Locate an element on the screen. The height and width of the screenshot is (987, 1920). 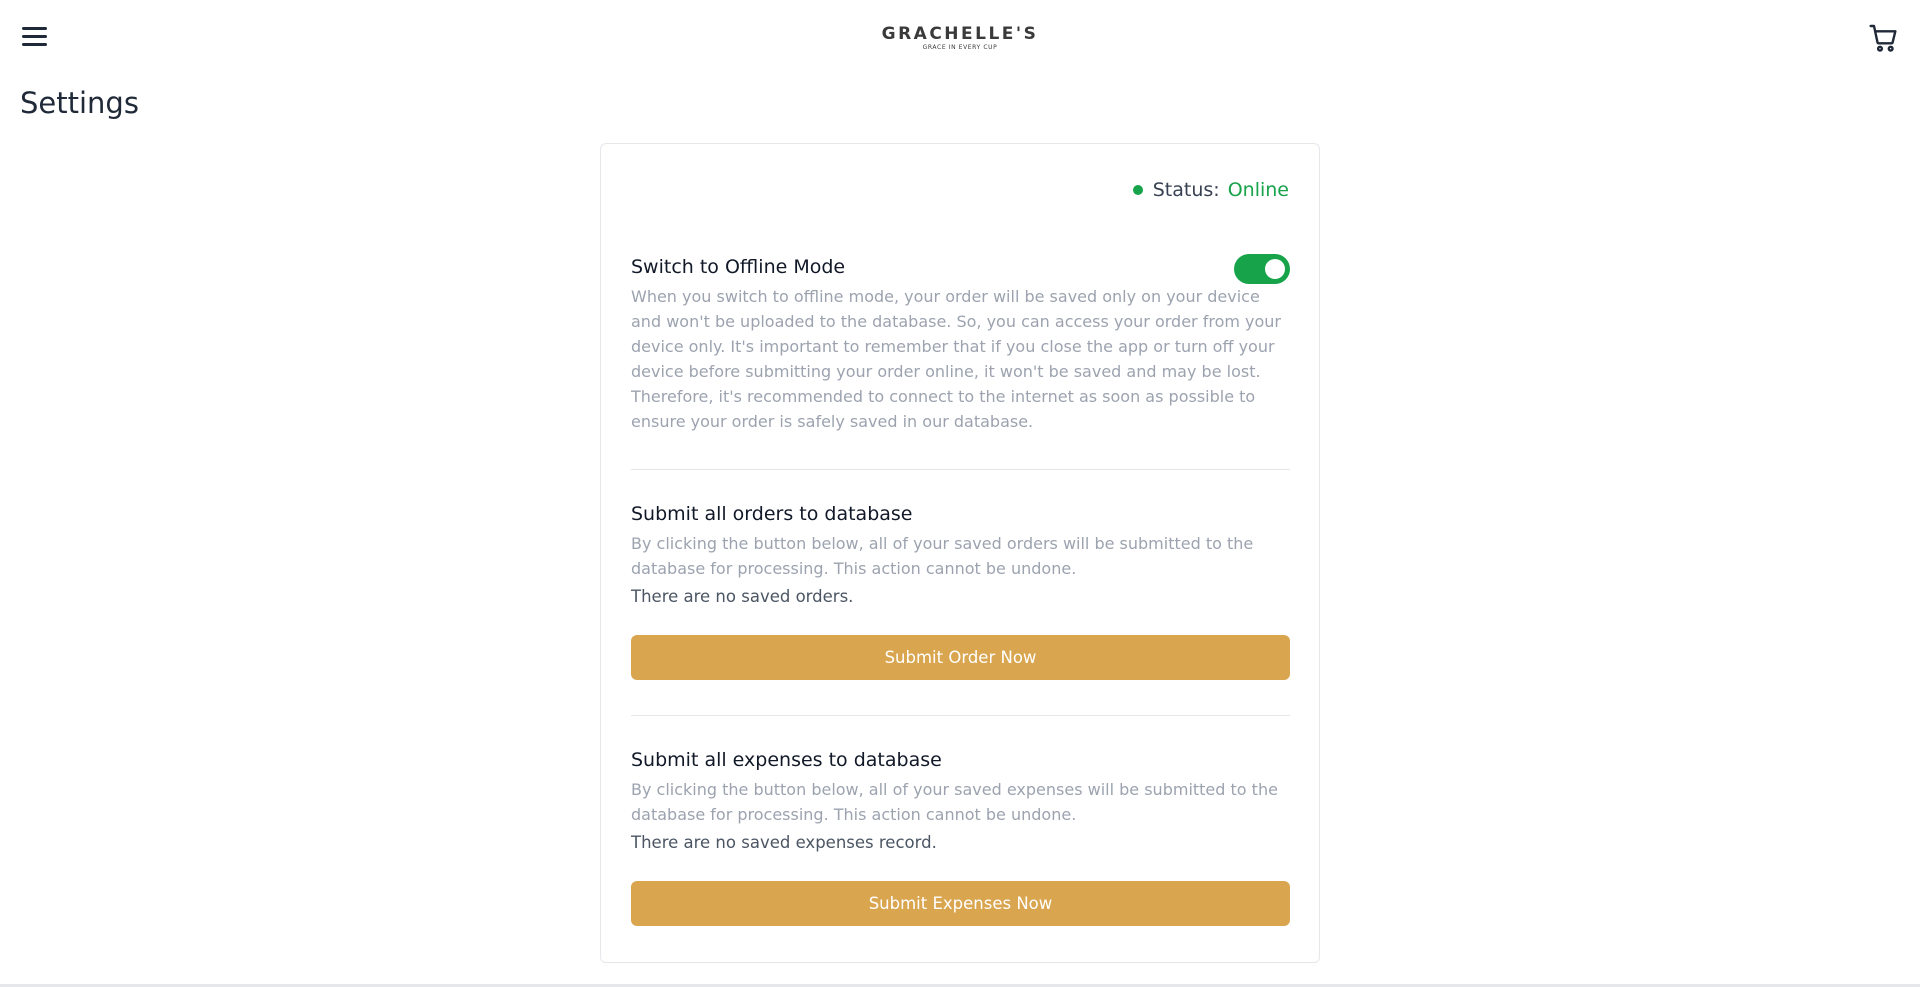
saved-orders-note: There are no saved orders. is located at coordinates (742, 596).